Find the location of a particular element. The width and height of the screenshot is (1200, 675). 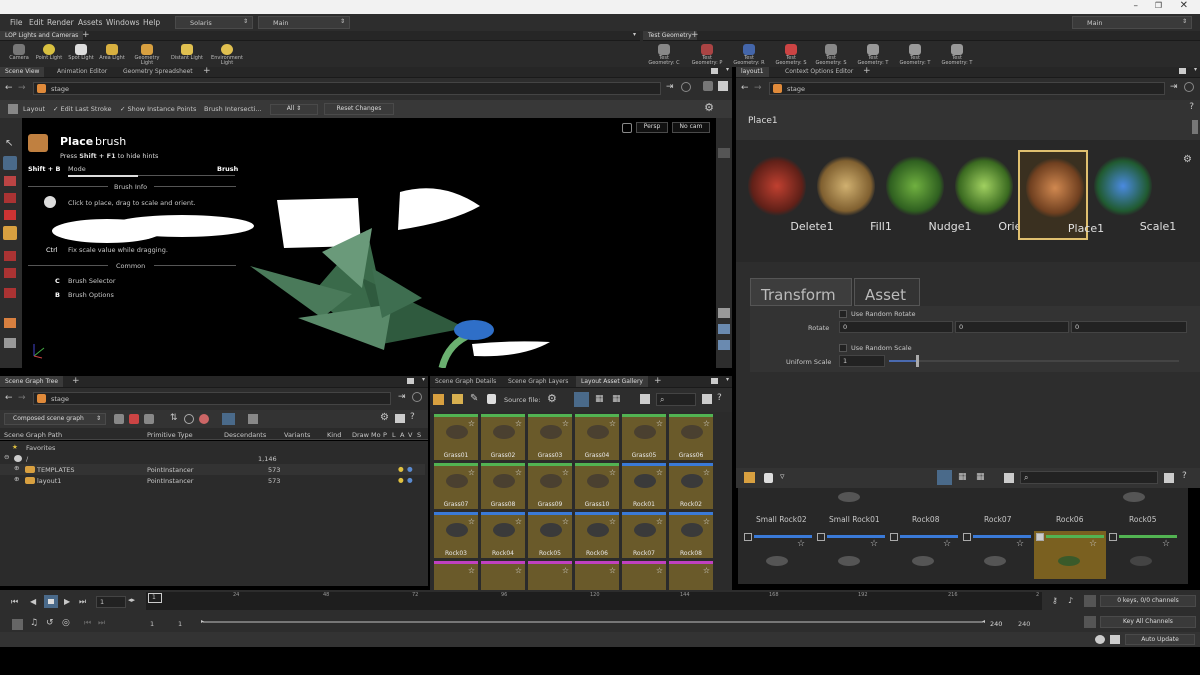

uniform-scale-field: 1 is located at coordinates (862, 361).